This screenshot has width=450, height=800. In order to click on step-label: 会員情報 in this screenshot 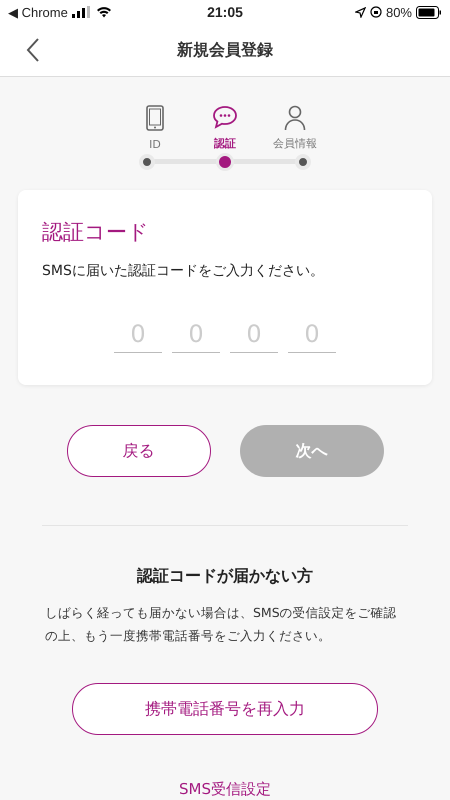, I will do `click(295, 143)`.